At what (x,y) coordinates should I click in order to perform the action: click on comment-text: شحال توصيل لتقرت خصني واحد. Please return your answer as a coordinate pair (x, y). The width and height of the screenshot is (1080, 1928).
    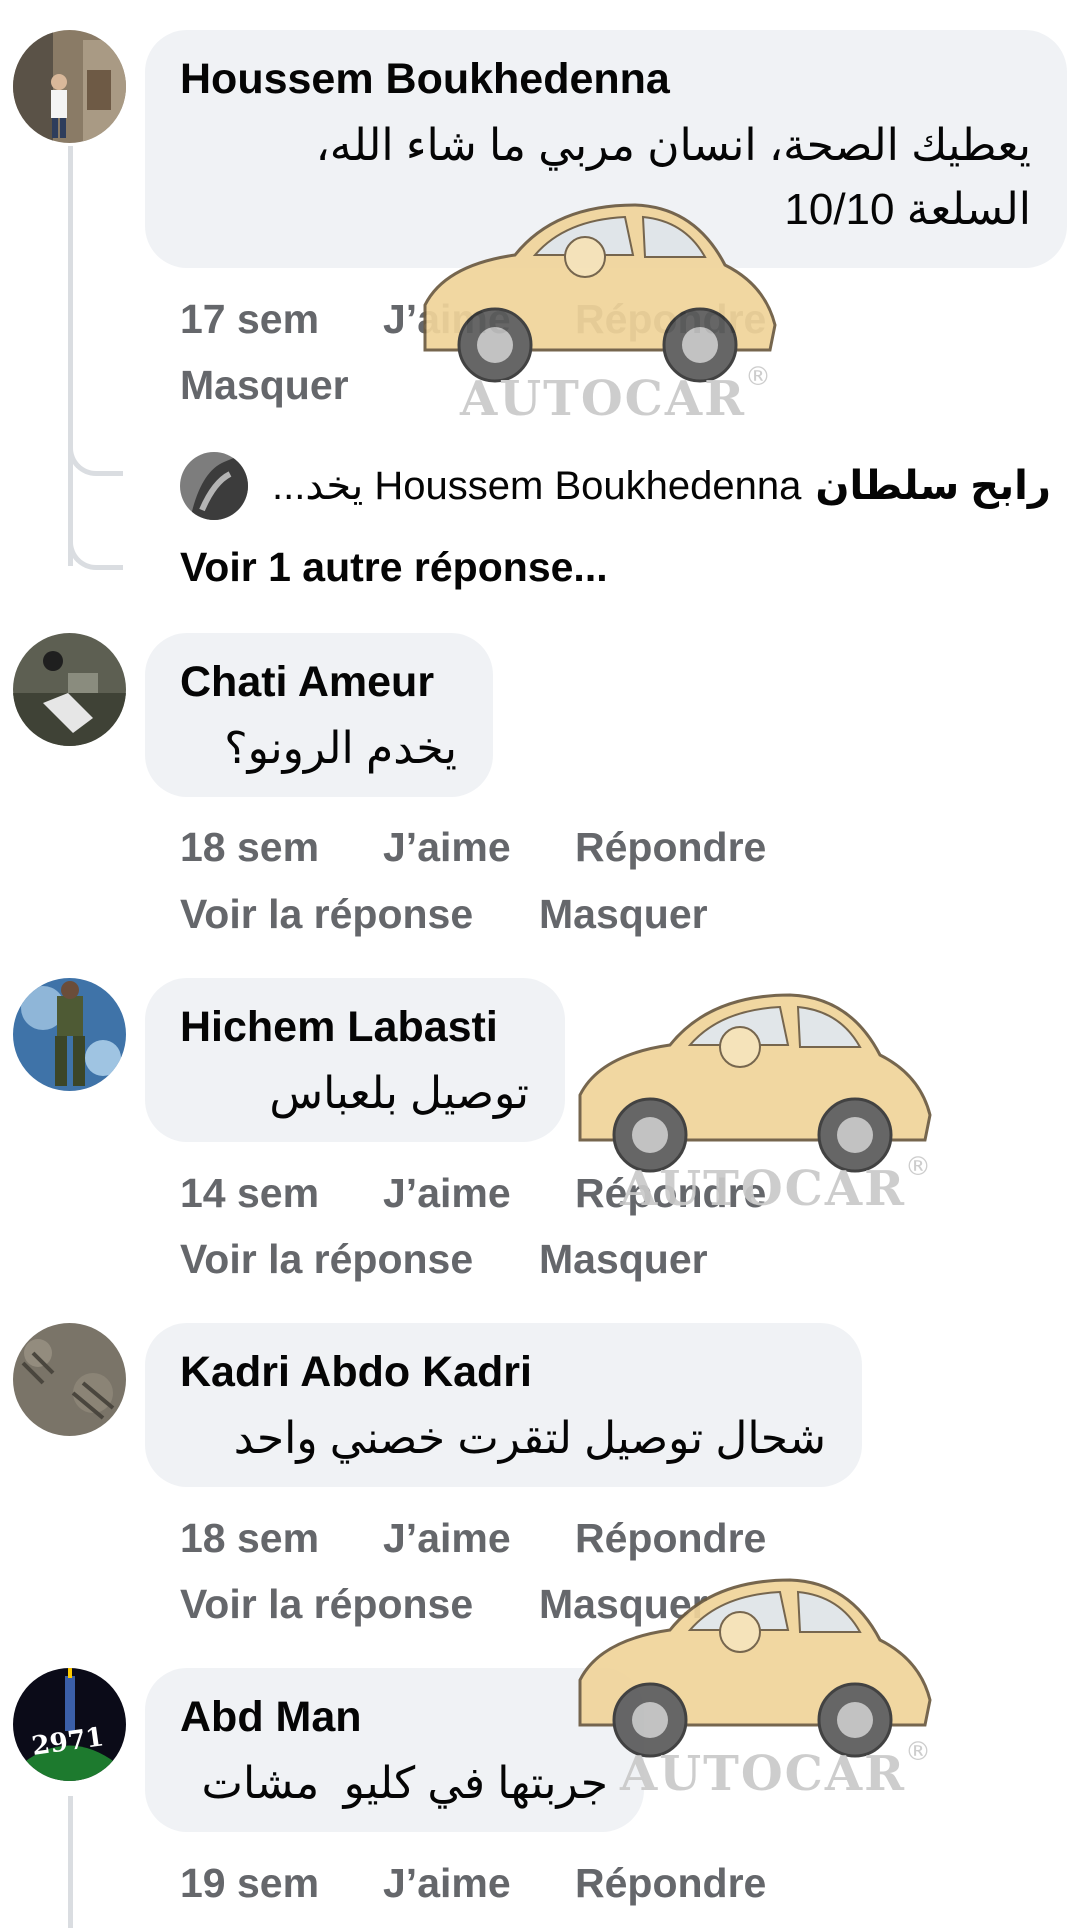
    Looking at the image, I should click on (529, 1438).